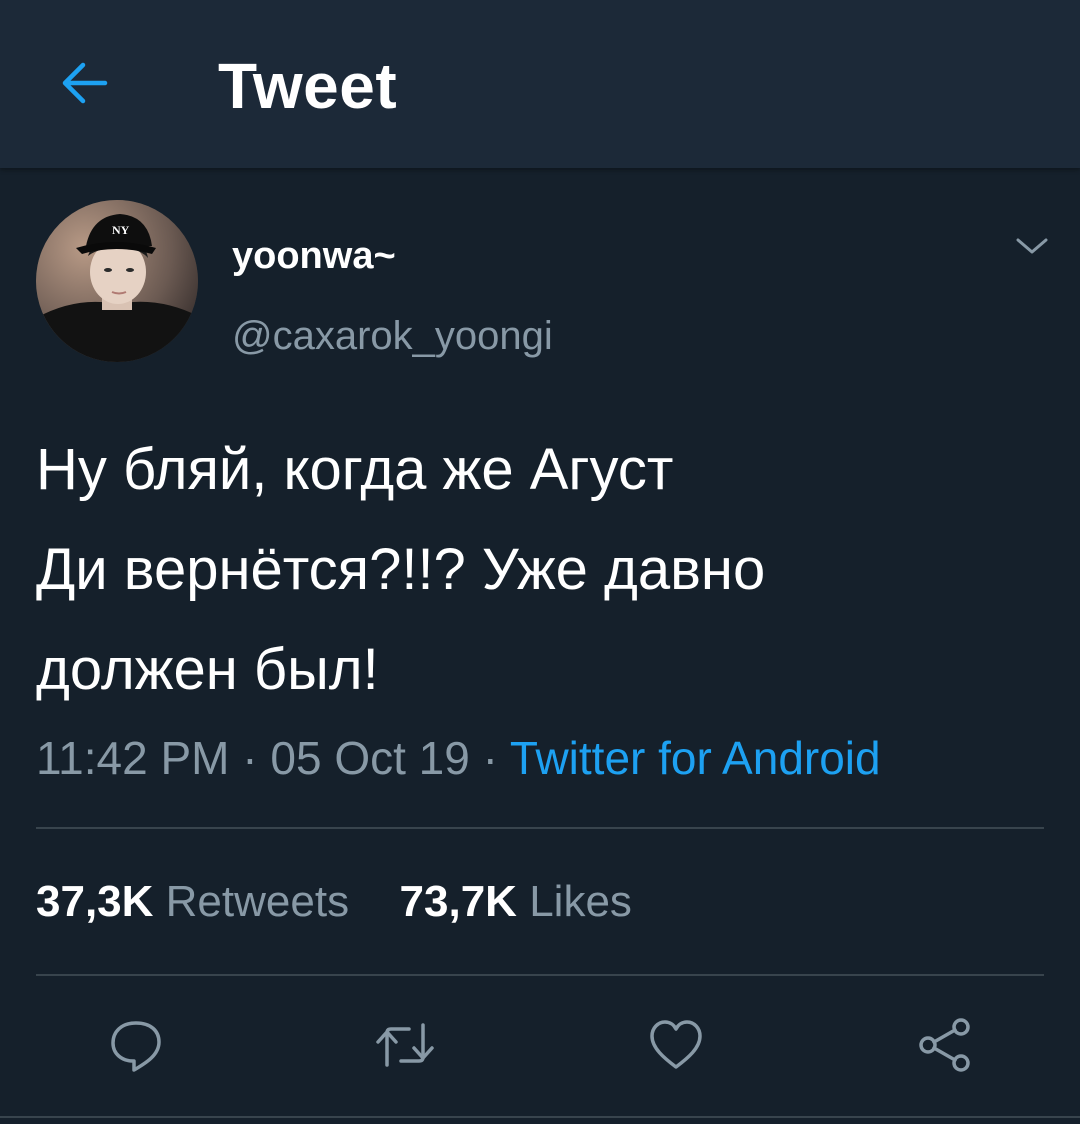  I want to click on likes-label: Likes, so click(580, 901).